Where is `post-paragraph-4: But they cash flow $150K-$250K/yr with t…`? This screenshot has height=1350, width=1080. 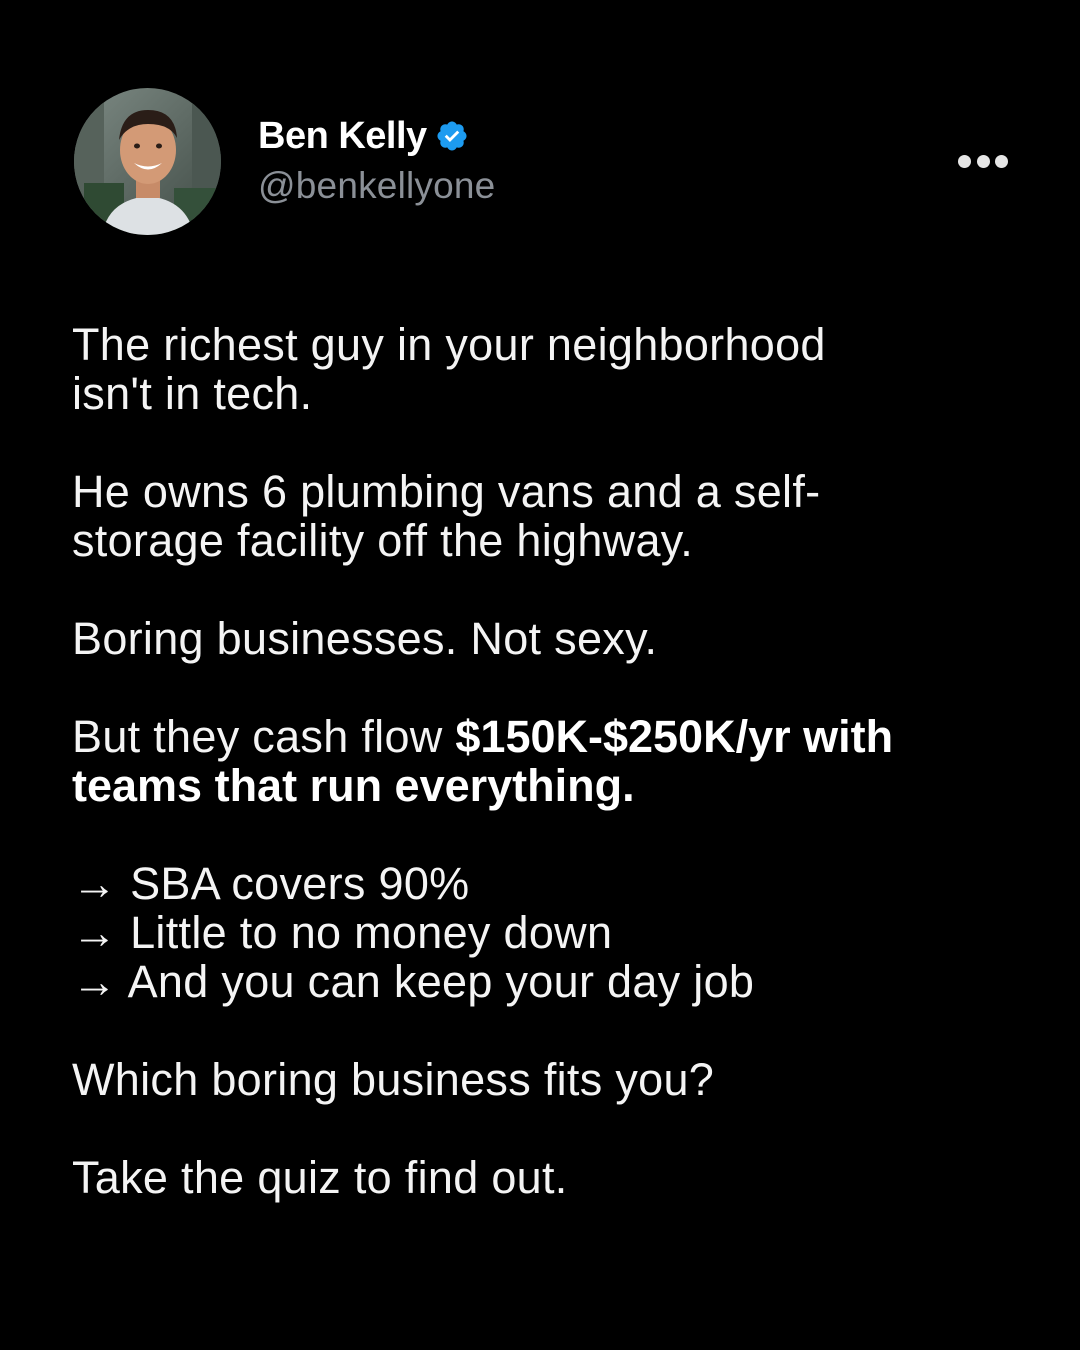
post-paragraph-4: But they cash flow $150K-$250K/yr with t… is located at coordinates (547, 761).